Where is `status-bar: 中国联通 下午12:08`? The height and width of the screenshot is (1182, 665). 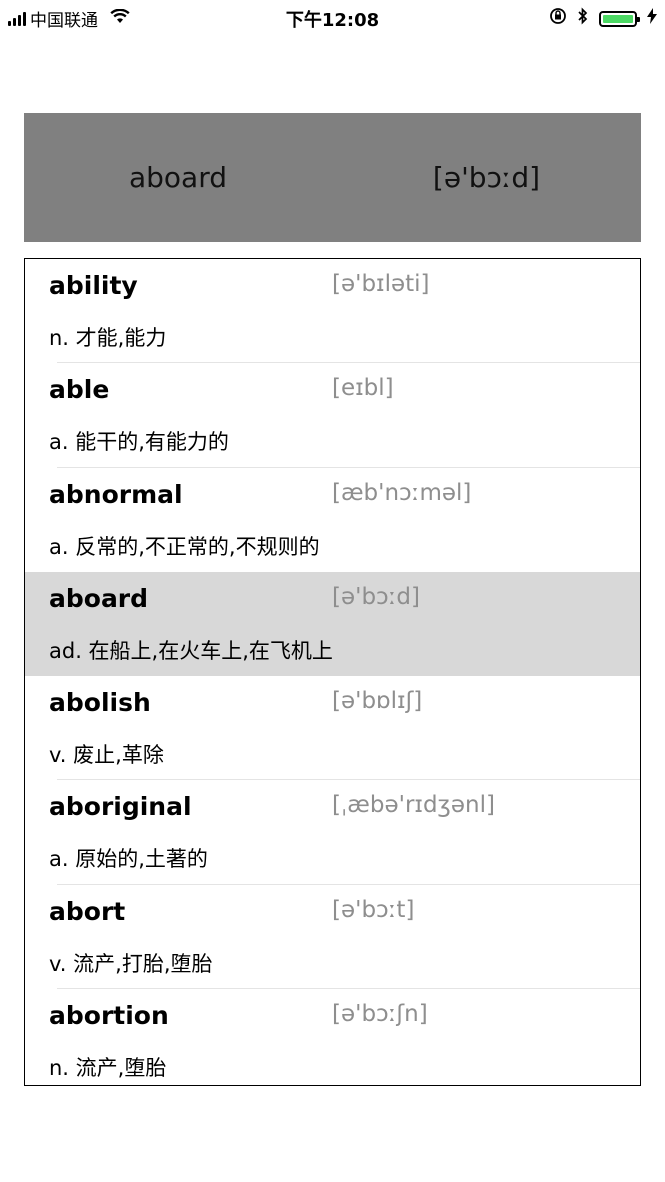
status-bar: 中国联通 下午12:08 is located at coordinates (332, 18).